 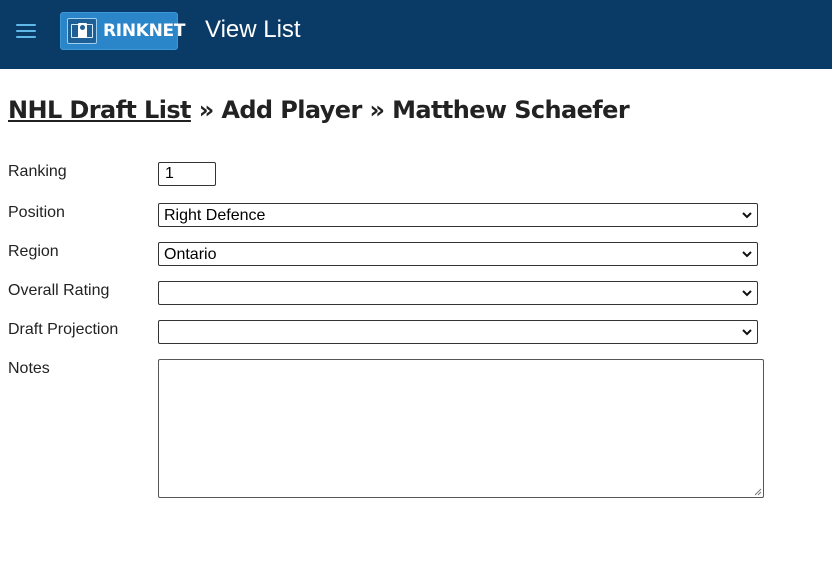 What do you see at coordinates (63, 329) in the screenshot?
I see `draft-projection-label: Draft Projection` at bounding box center [63, 329].